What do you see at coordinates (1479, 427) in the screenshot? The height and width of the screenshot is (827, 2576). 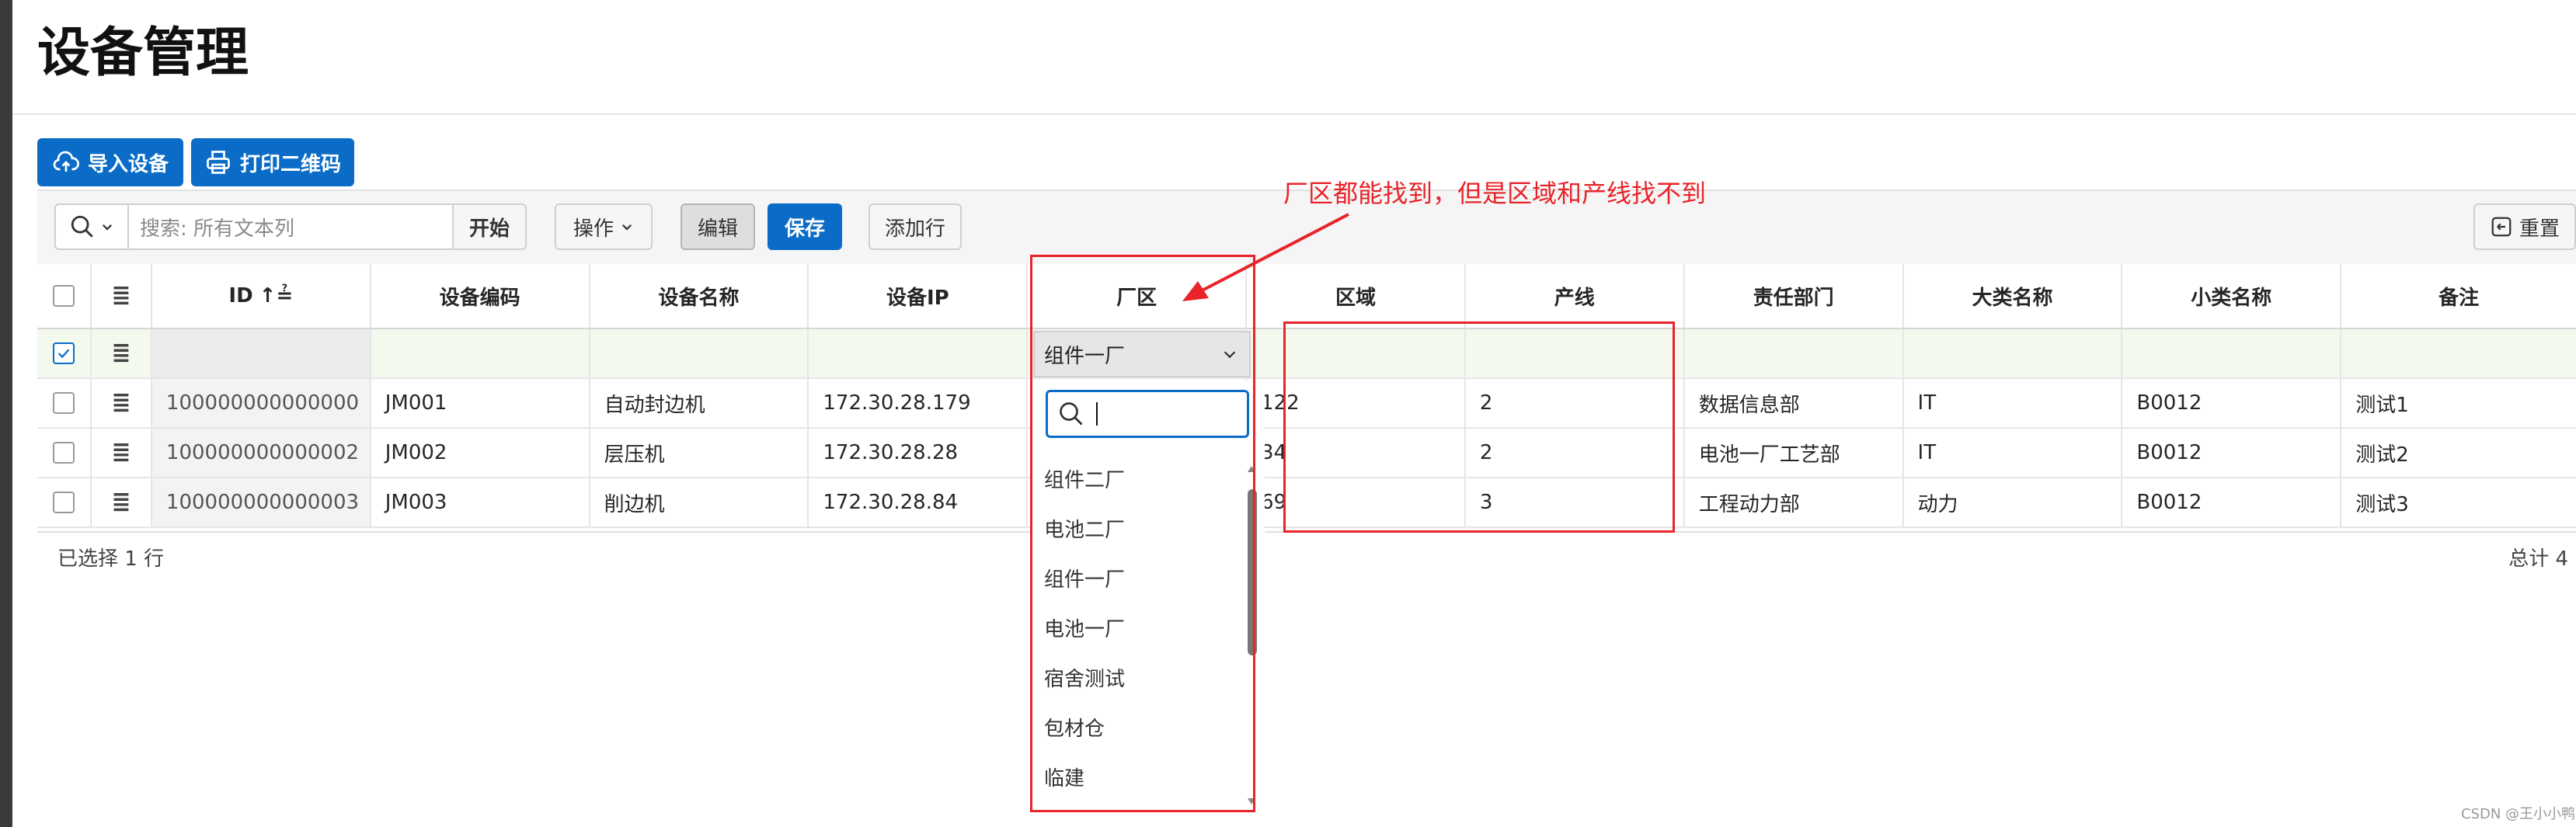 I see `annotation-box-area-line` at bounding box center [1479, 427].